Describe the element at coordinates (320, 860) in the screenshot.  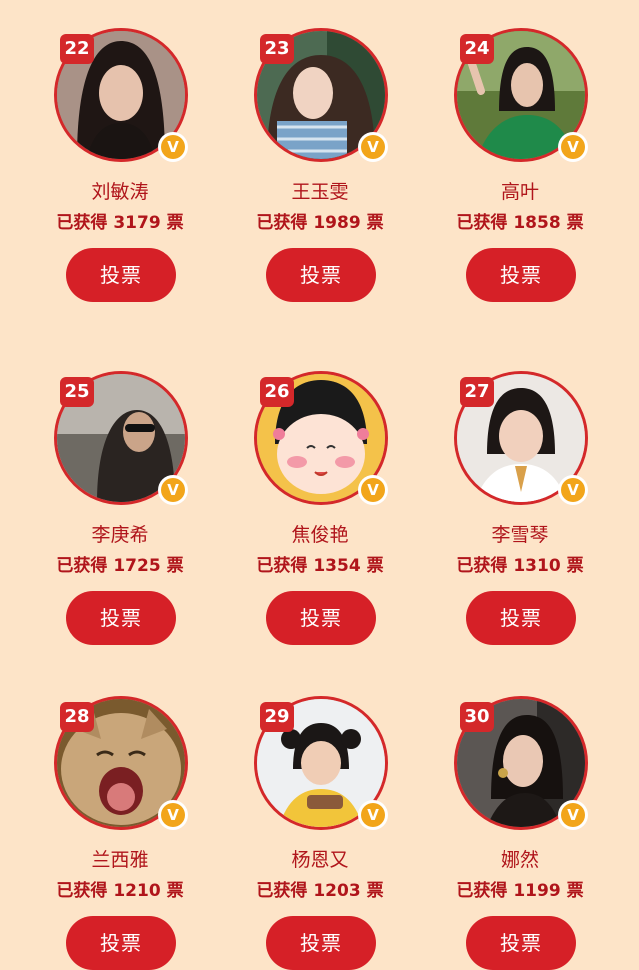
I see `candidate-name: 杨恩又` at that location.